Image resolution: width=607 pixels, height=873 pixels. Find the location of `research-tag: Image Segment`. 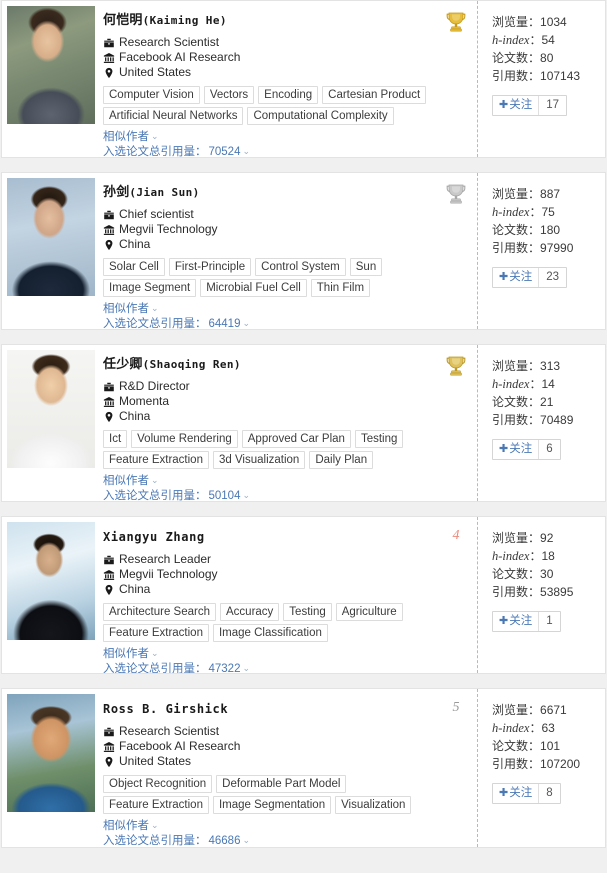

research-tag: Image Segment is located at coordinates (150, 288).